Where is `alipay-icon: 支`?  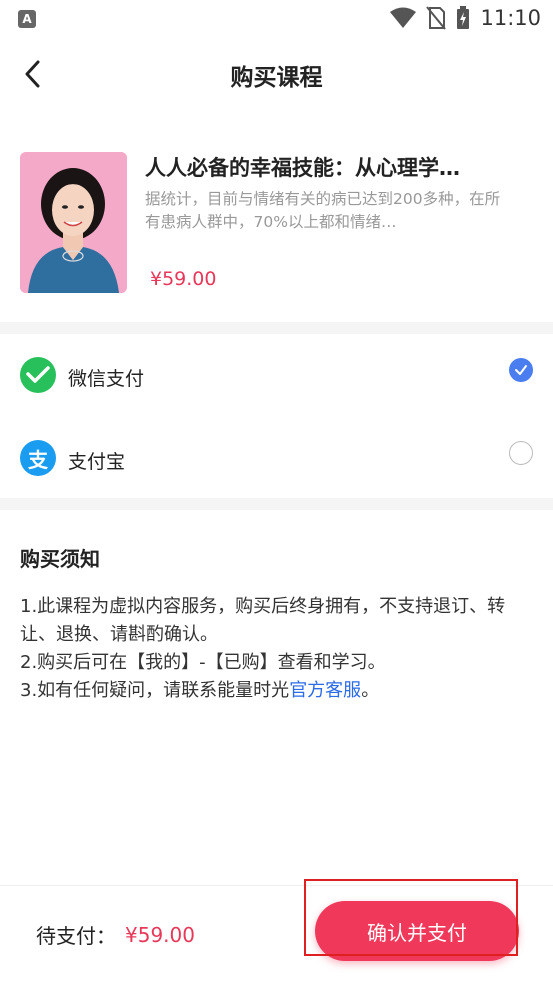 alipay-icon: 支 is located at coordinates (38, 458).